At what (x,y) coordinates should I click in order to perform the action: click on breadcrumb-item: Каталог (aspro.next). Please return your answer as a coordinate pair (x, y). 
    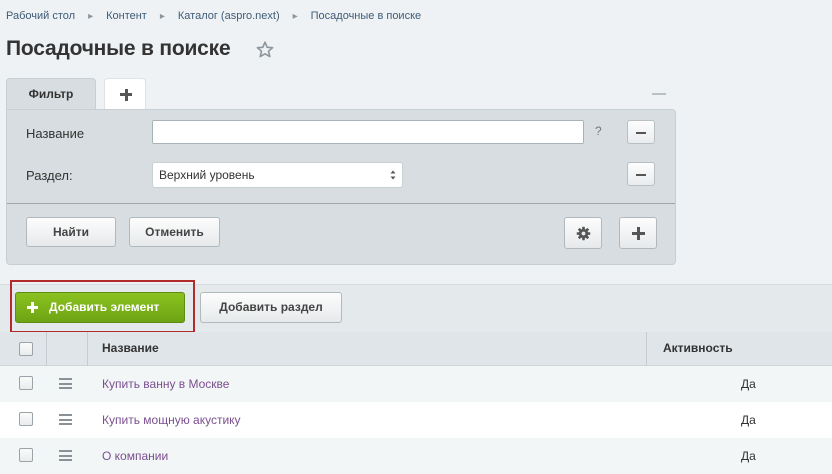
    Looking at the image, I should click on (229, 16).